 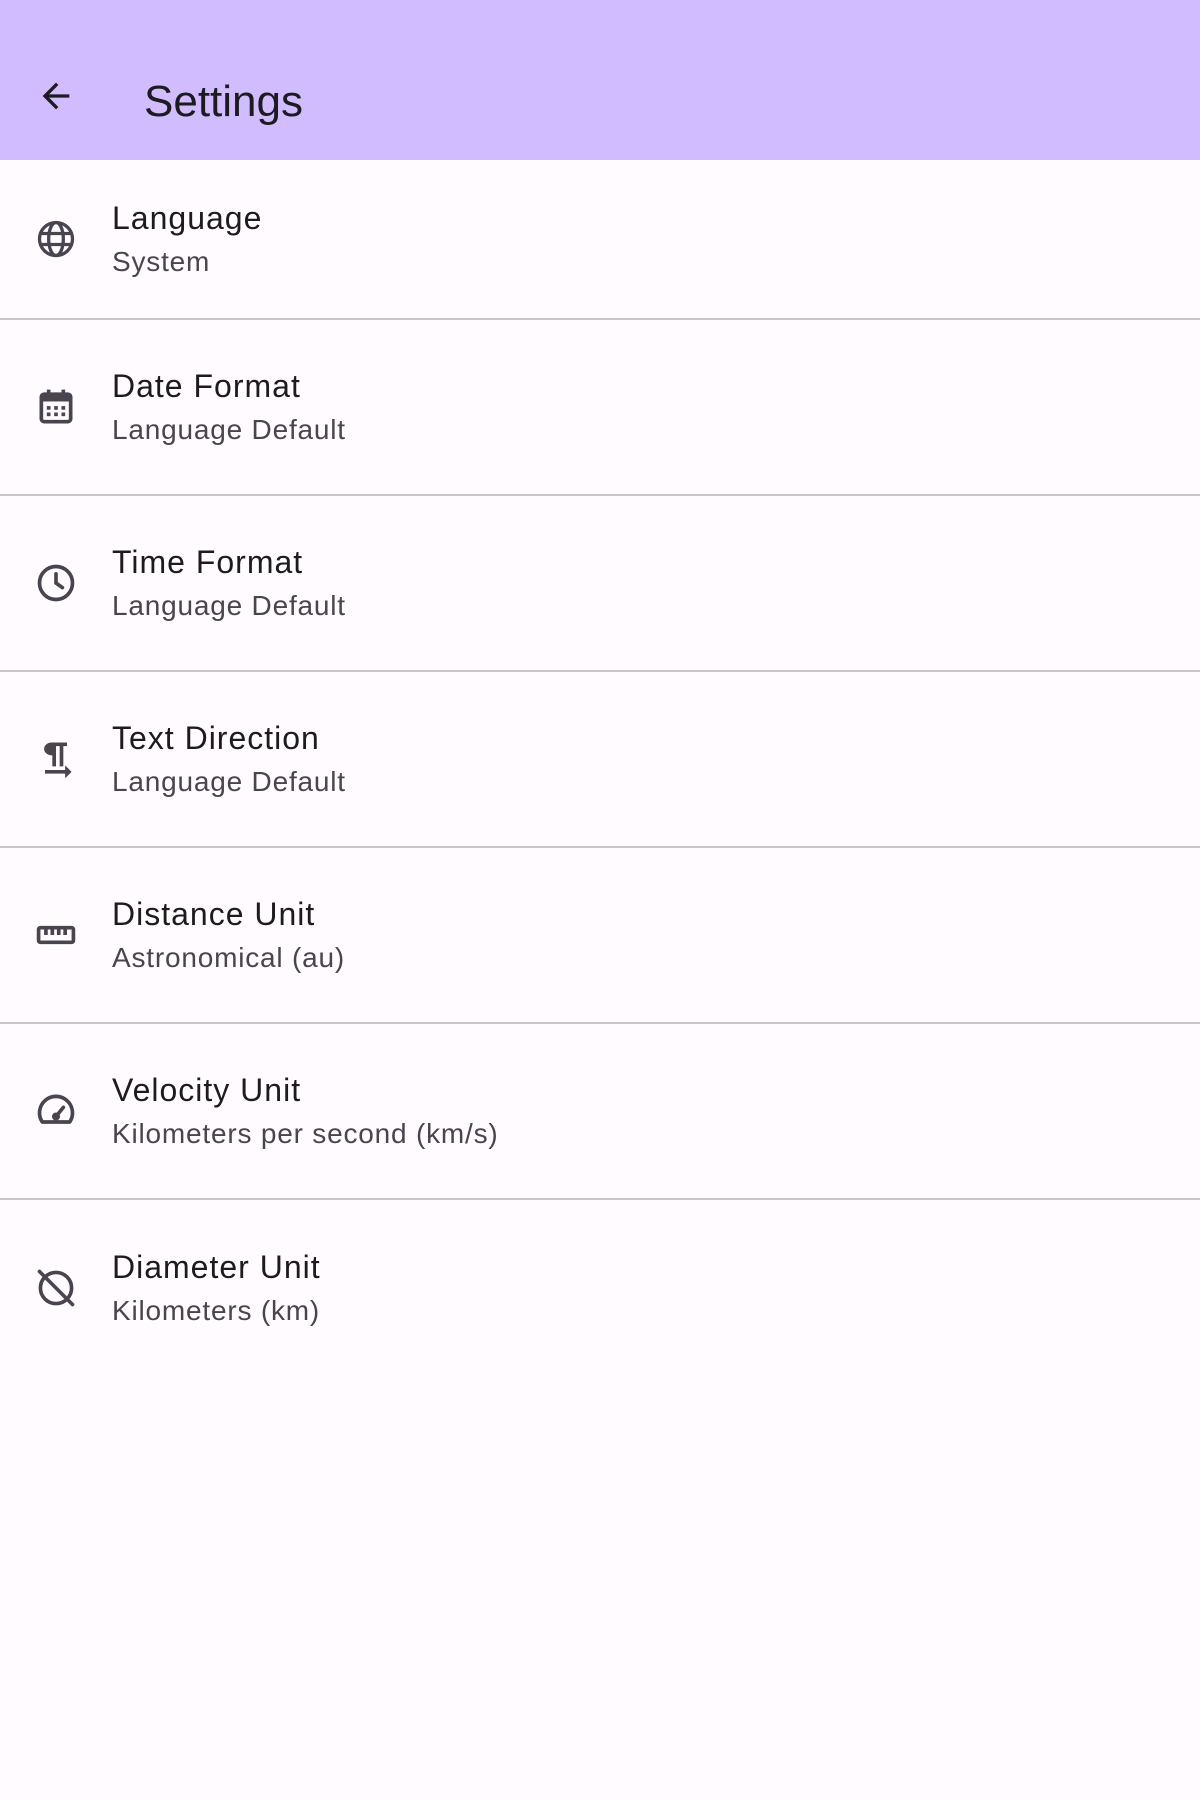 I want to click on setting-title: Date Format, so click(x=206, y=386).